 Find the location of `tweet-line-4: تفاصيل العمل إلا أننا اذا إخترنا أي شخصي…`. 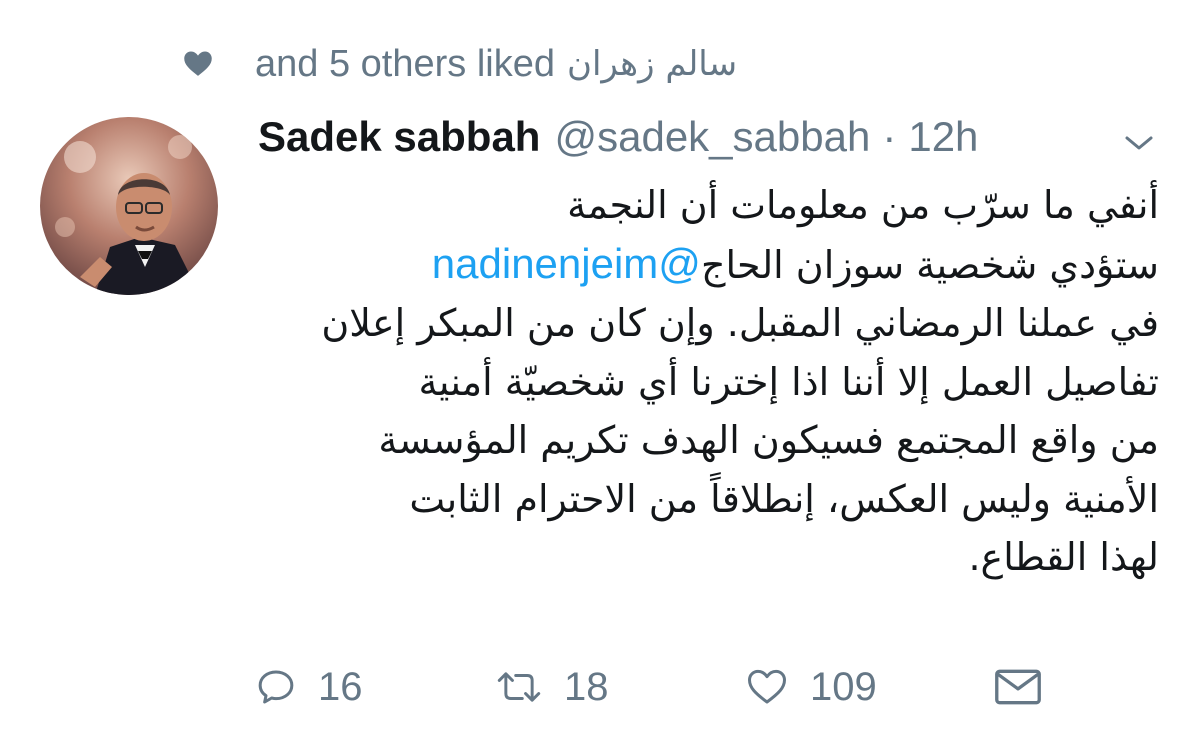

tweet-line-4: تفاصيل العمل إلا أننا اذا إخترنا أي شخصي… is located at coordinates (789, 381).